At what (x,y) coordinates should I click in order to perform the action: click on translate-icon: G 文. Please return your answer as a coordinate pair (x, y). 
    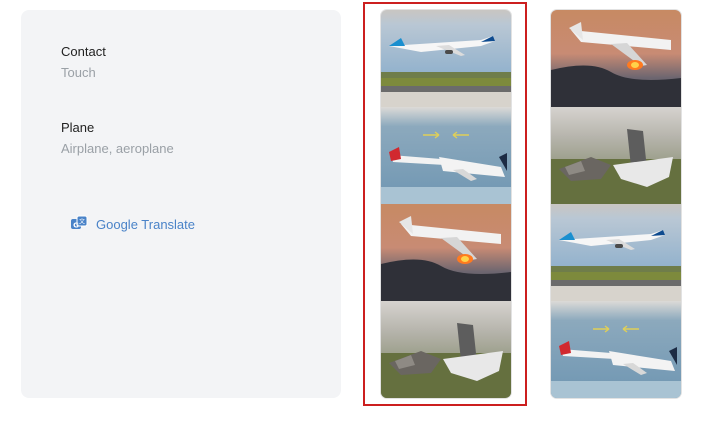
    Looking at the image, I should click on (79, 224).